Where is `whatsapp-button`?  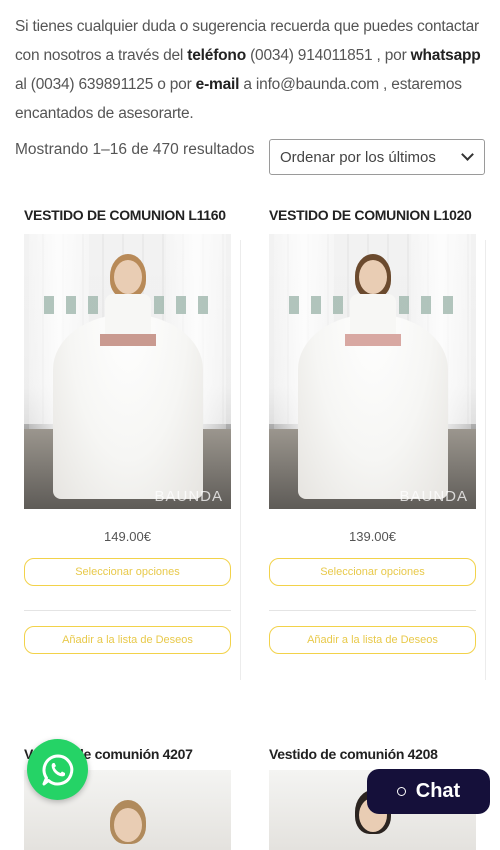 whatsapp-button is located at coordinates (57, 769).